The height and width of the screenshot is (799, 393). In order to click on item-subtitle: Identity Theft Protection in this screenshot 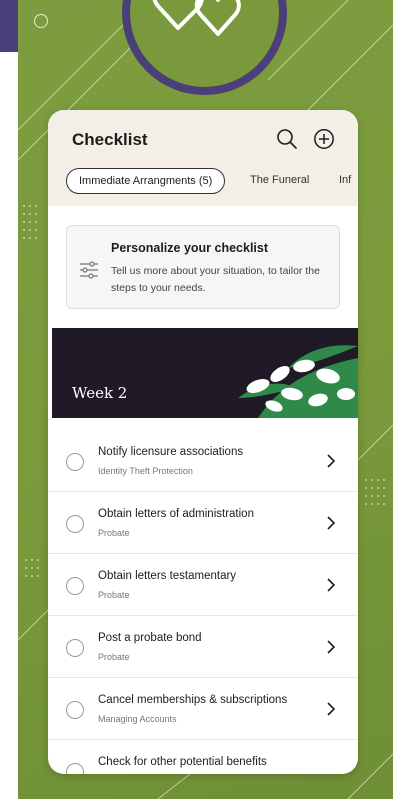, I will do `click(145, 471)`.